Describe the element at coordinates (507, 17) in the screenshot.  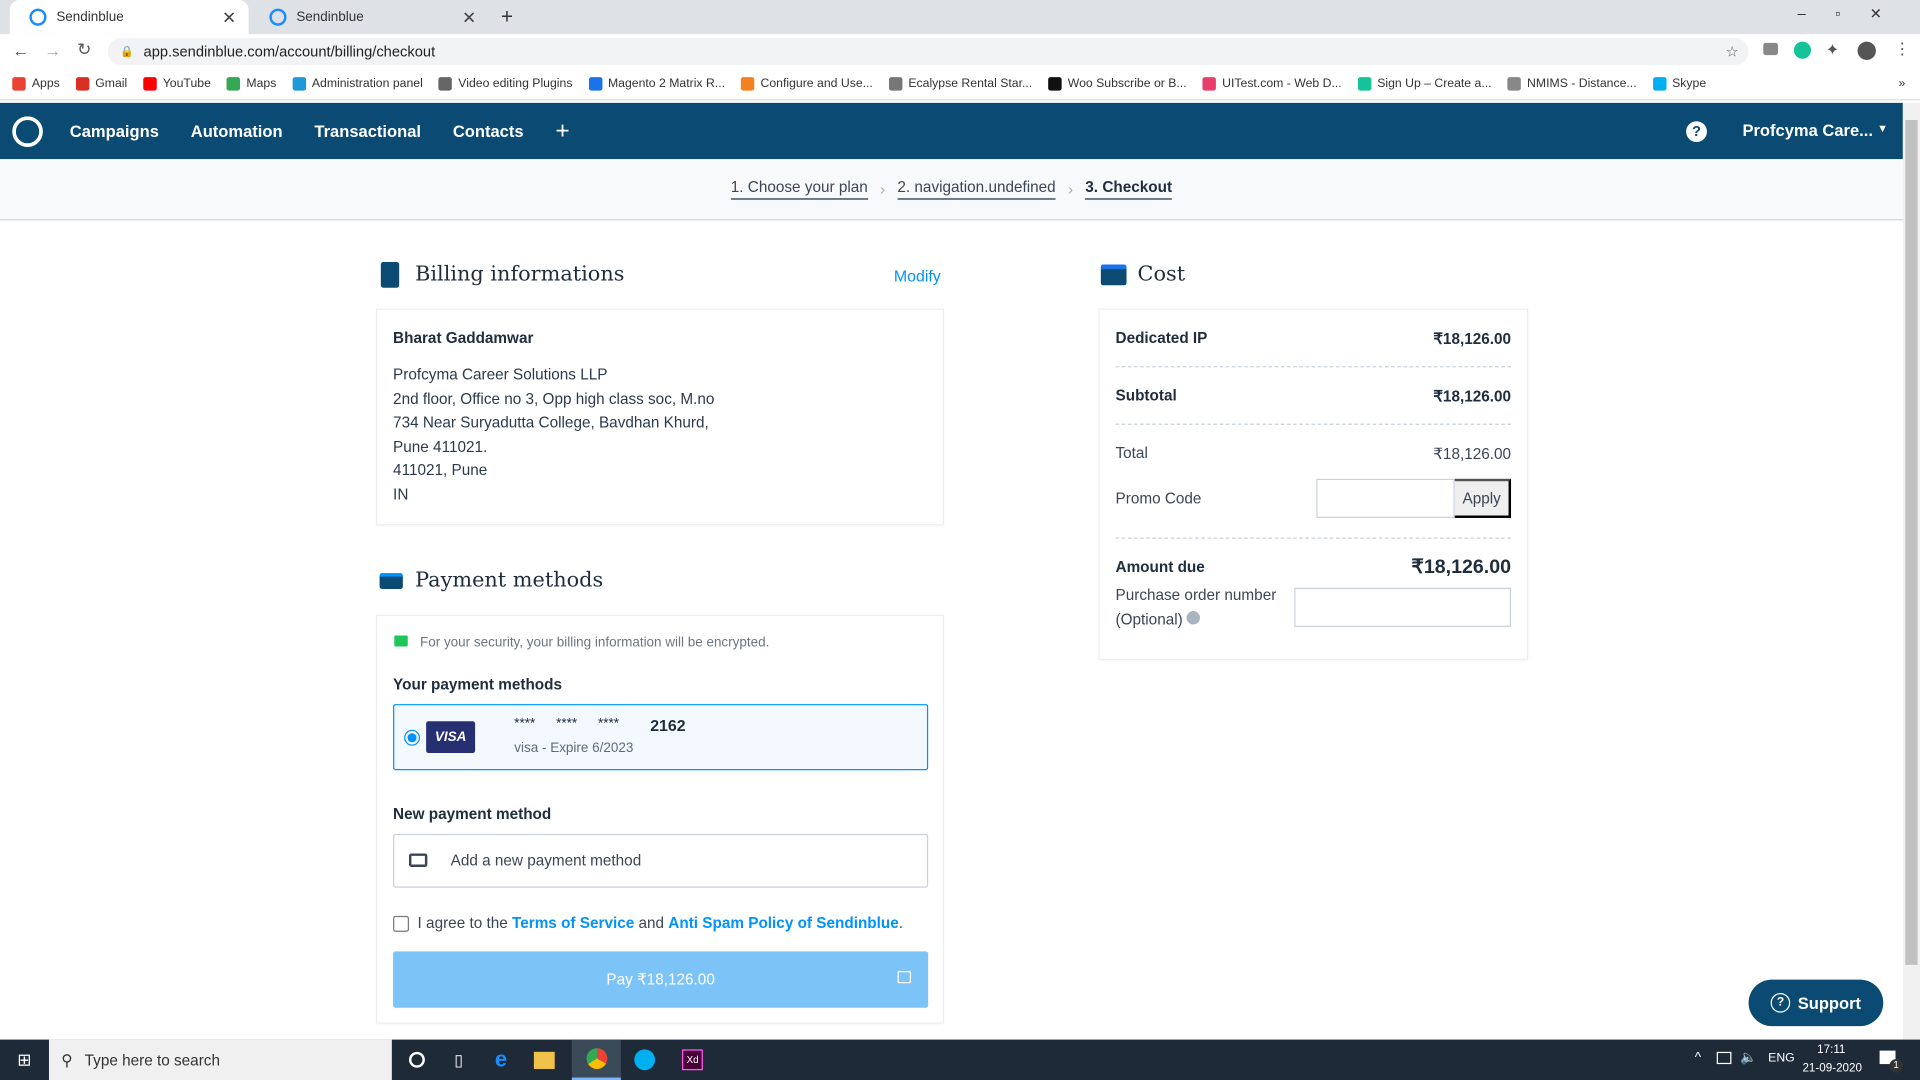
I see `new-tab-icon: +` at that location.